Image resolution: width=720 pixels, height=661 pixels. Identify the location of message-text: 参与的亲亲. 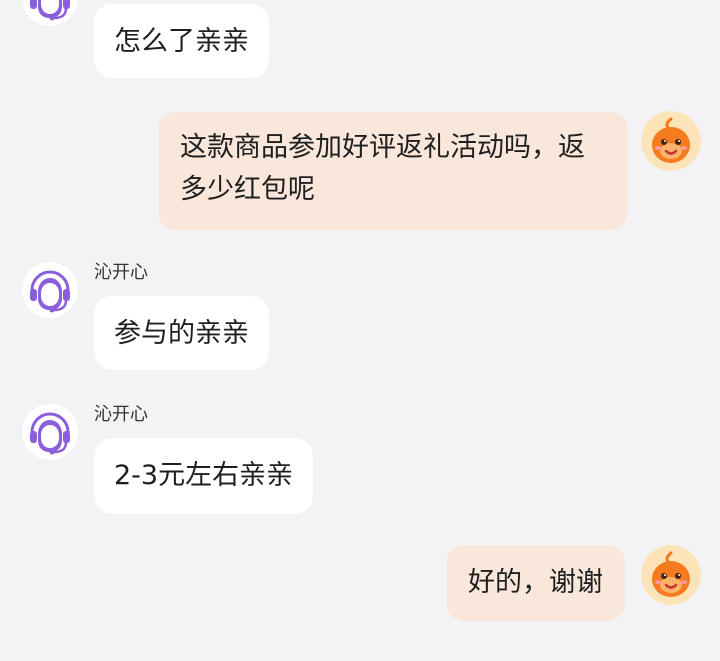
(181, 333).